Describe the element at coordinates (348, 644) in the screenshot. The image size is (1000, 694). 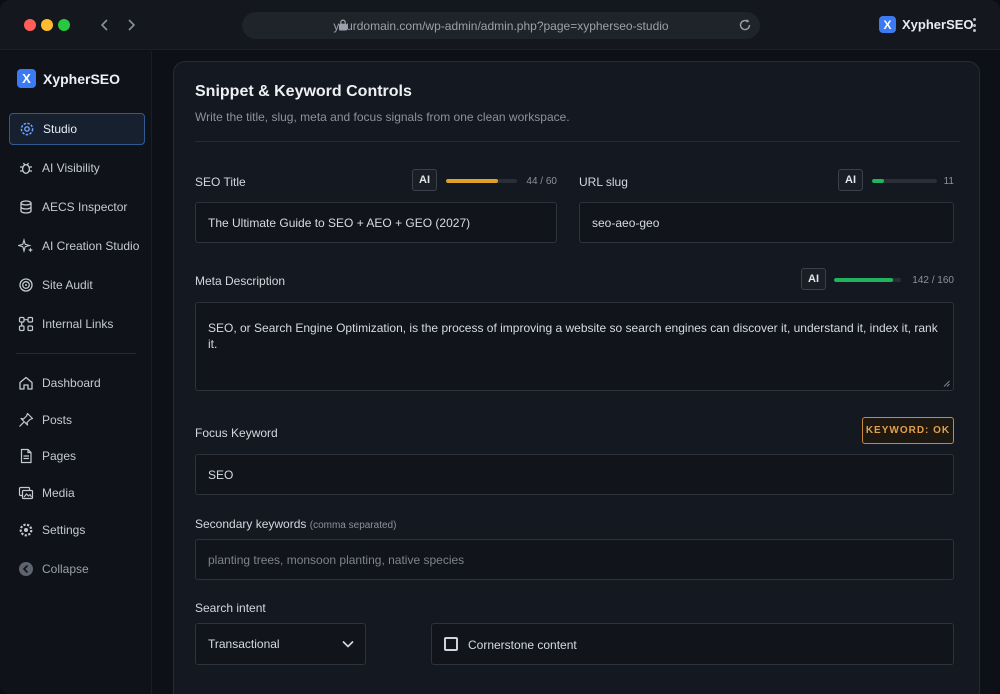
I see `chevron-down-icon` at that location.